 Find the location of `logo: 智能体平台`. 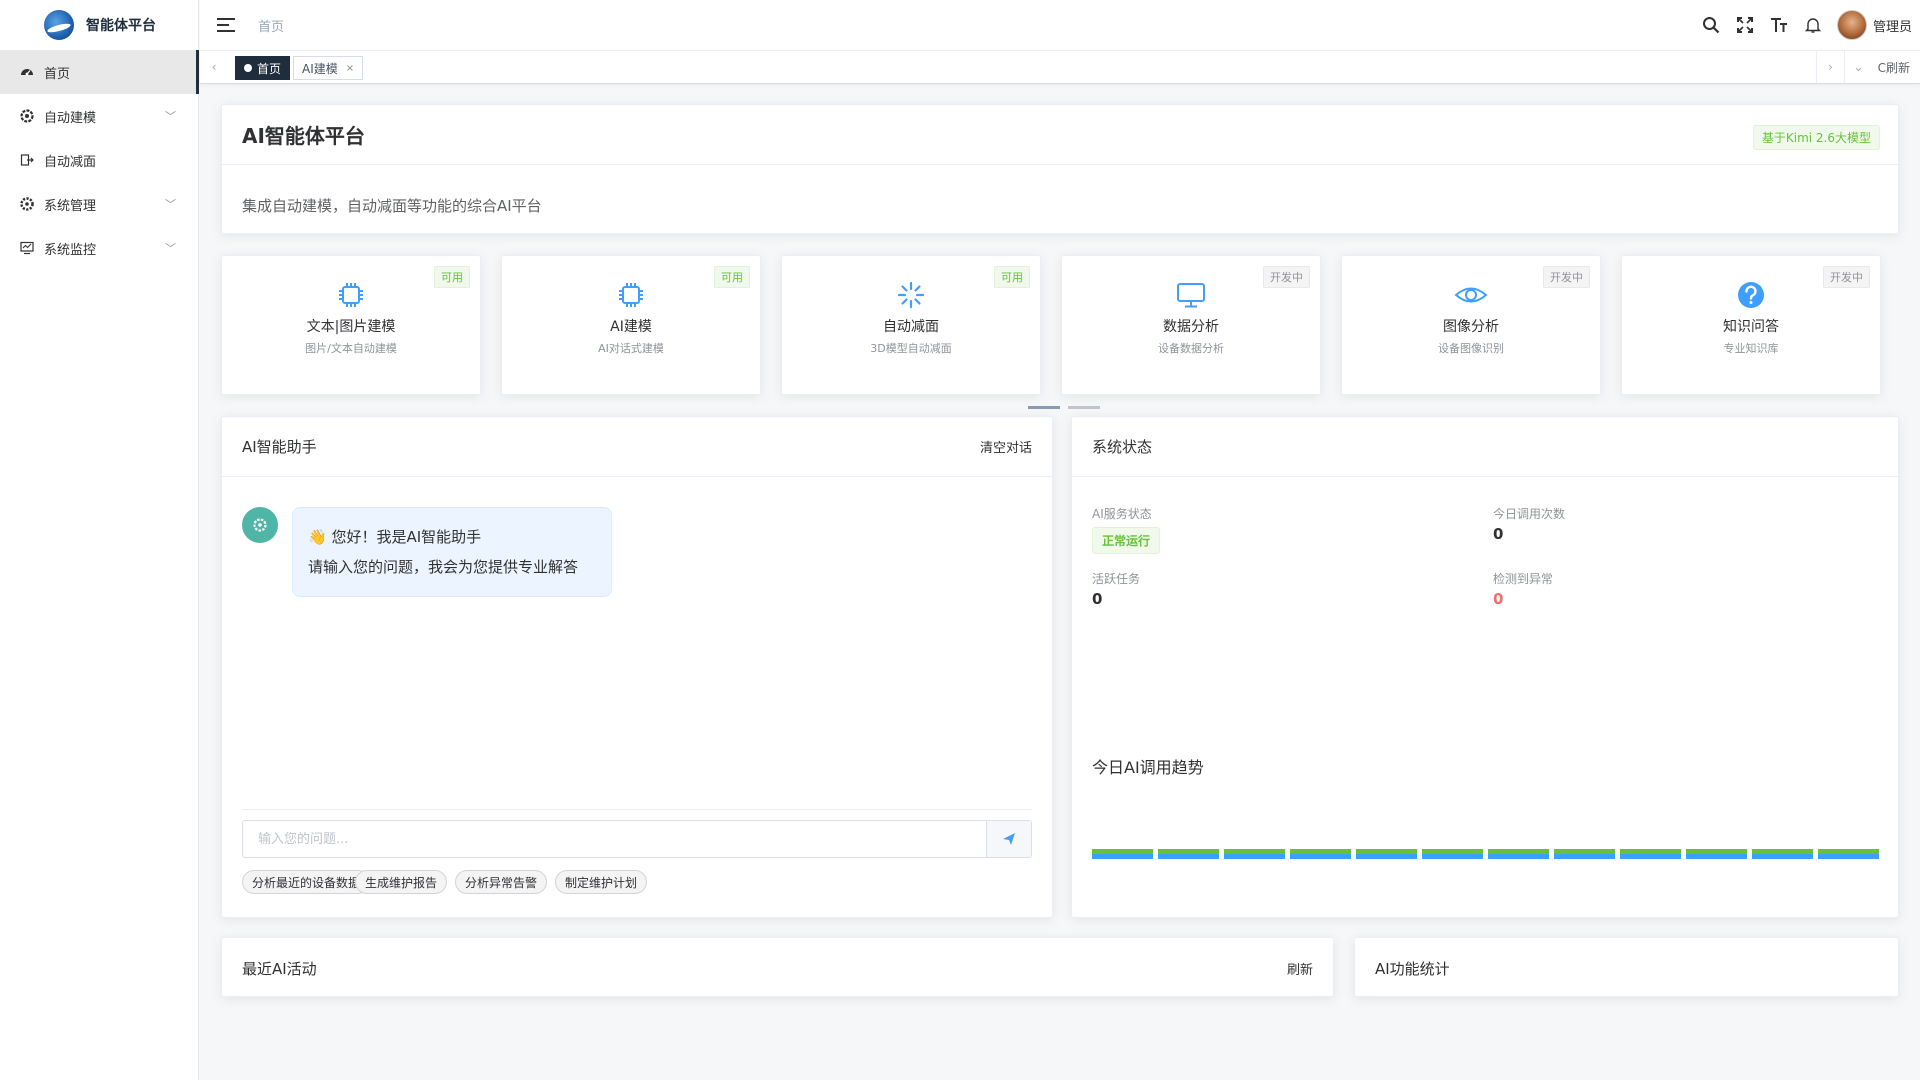

logo: 智能体平台 is located at coordinates (99, 25).